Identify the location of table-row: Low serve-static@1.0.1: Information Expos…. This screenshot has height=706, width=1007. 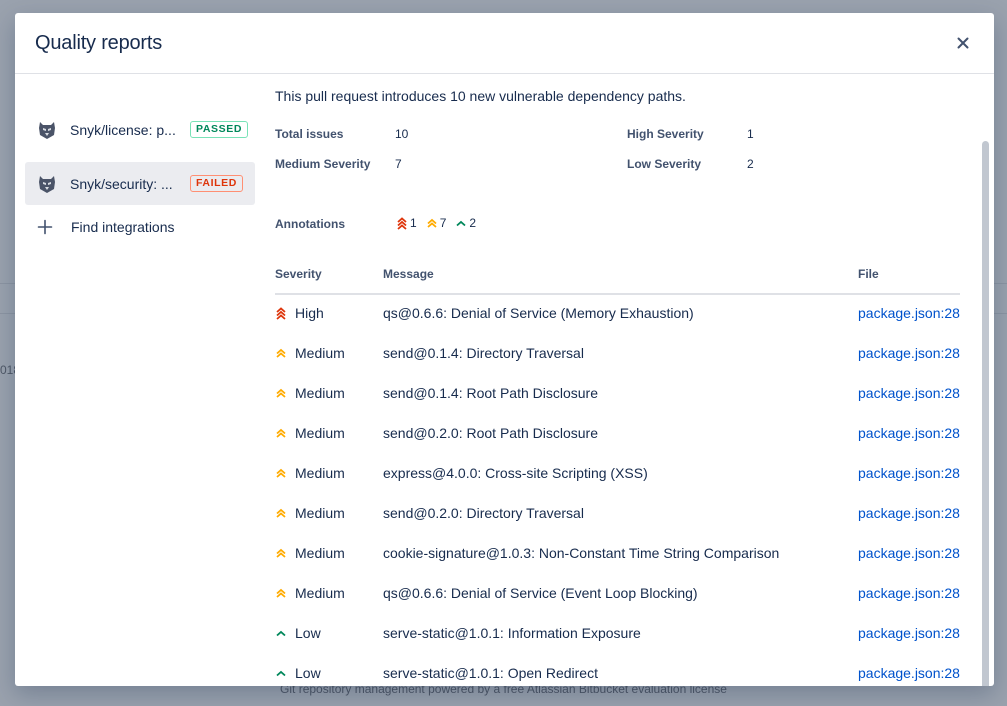
(617, 645).